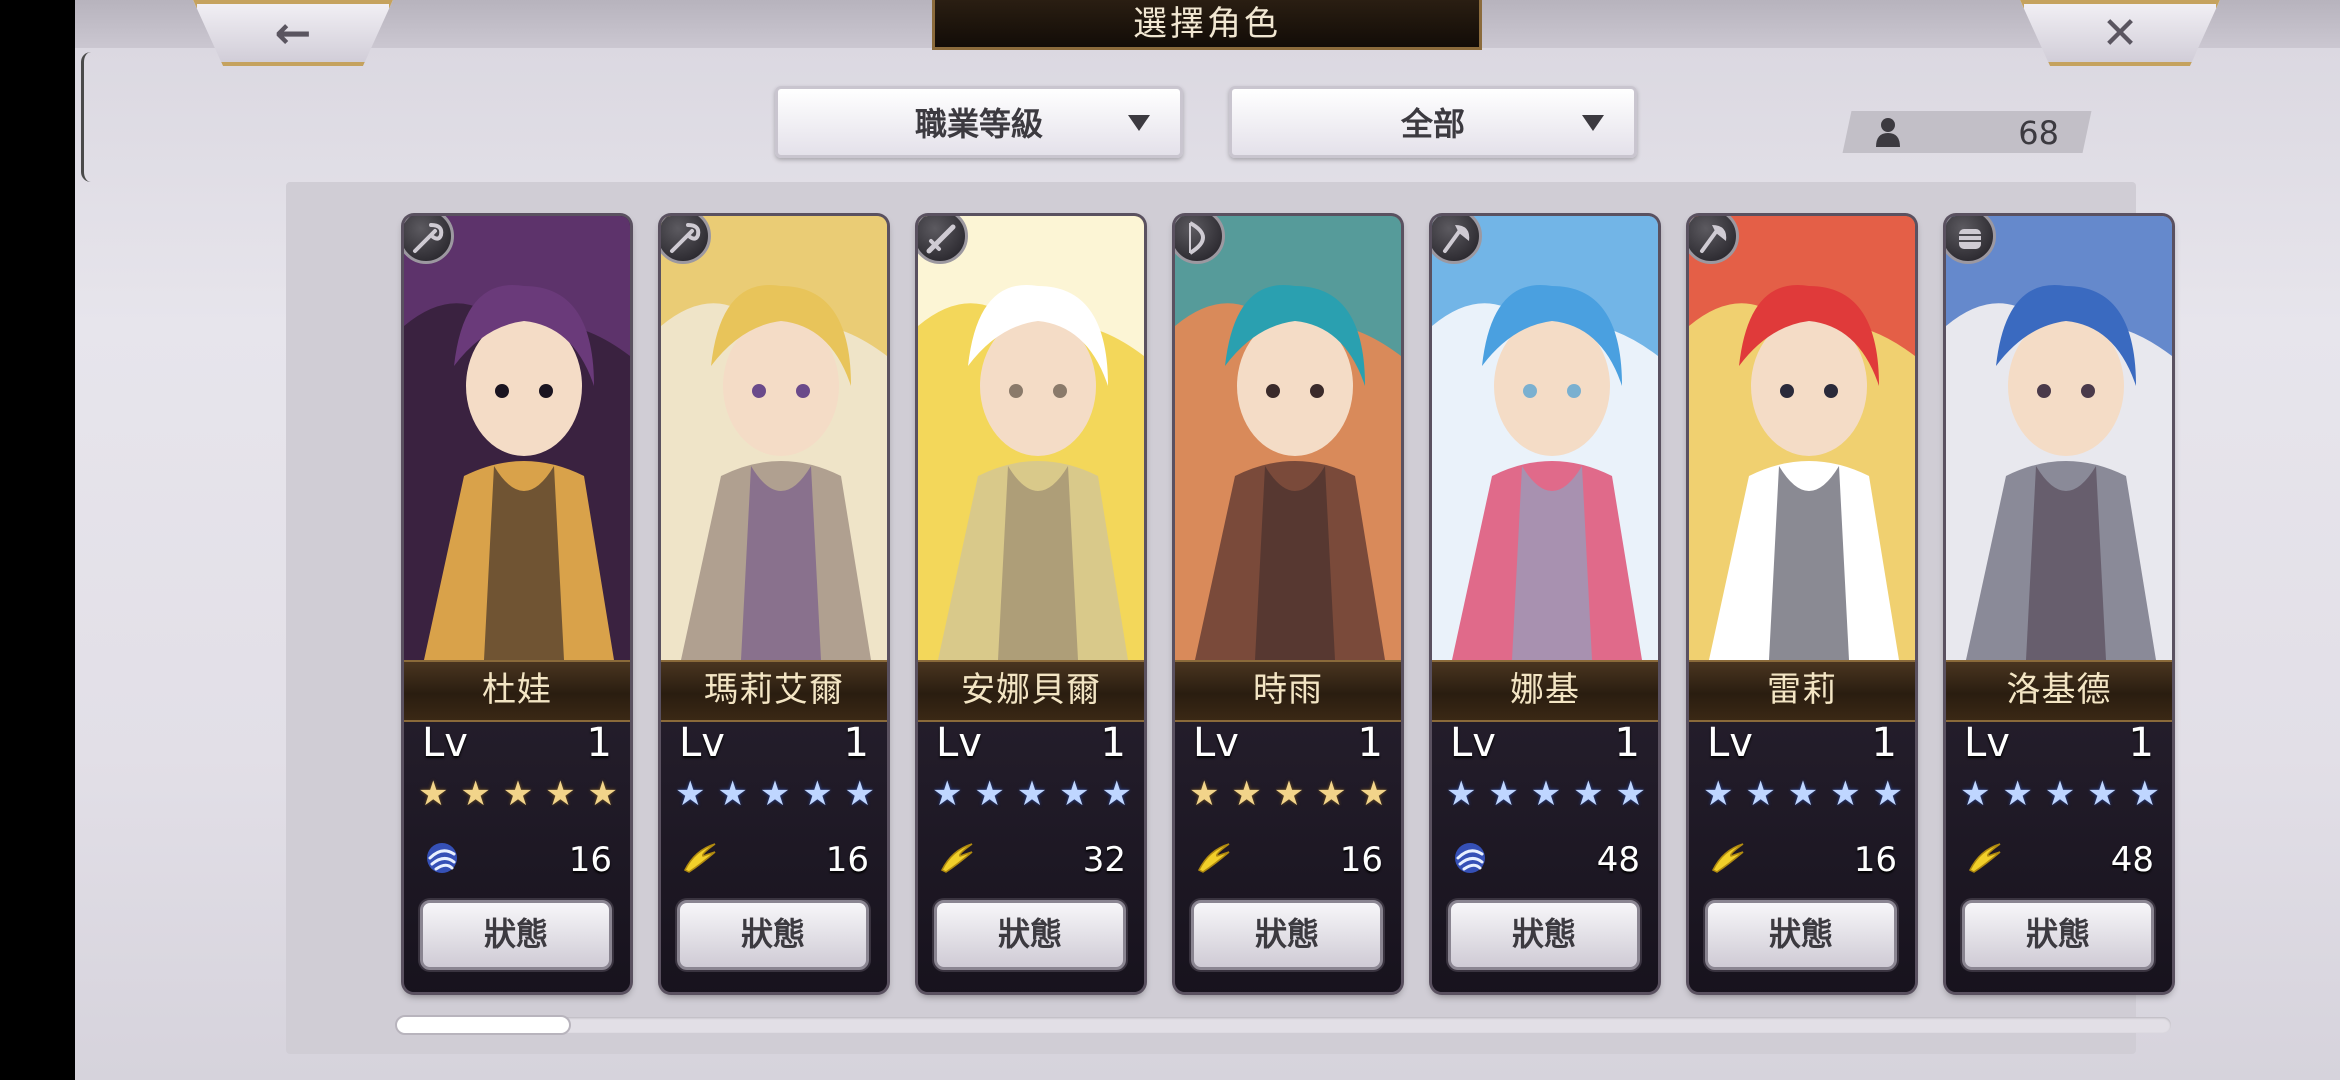 This screenshot has height=1080, width=2340. What do you see at coordinates (943, 240) in the screenshot?
I see `sword-class-icon` at bounding box center [943, 240].